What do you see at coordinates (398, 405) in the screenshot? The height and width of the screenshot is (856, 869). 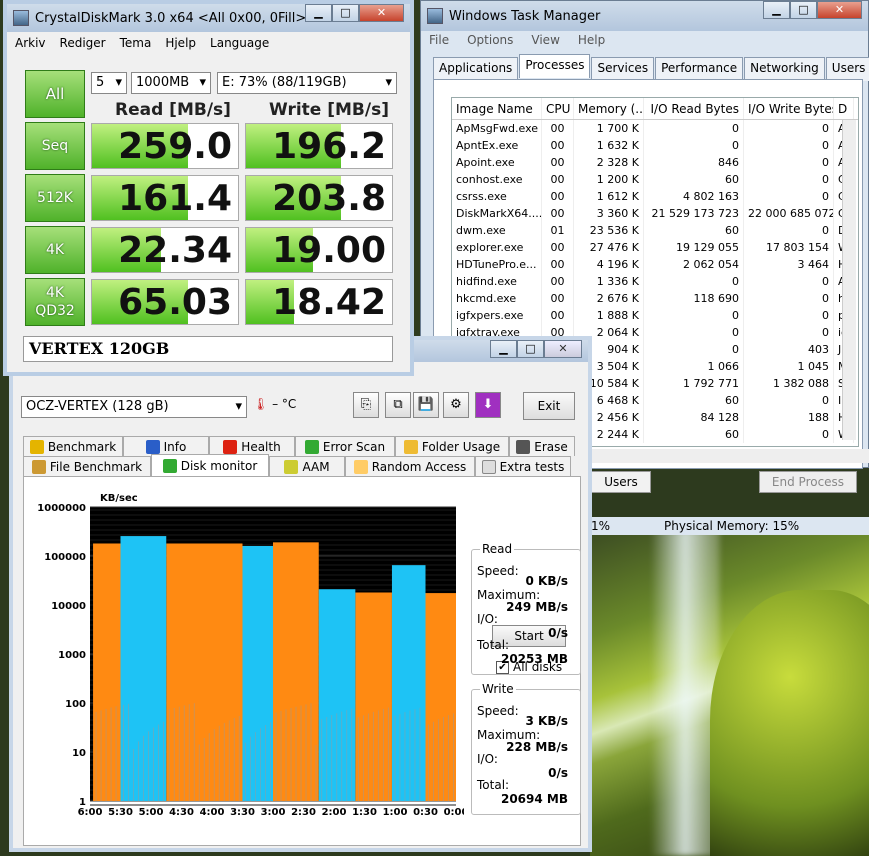 I see `copy-screenshot-icon: ⧉` at bounding box center [398, 405].